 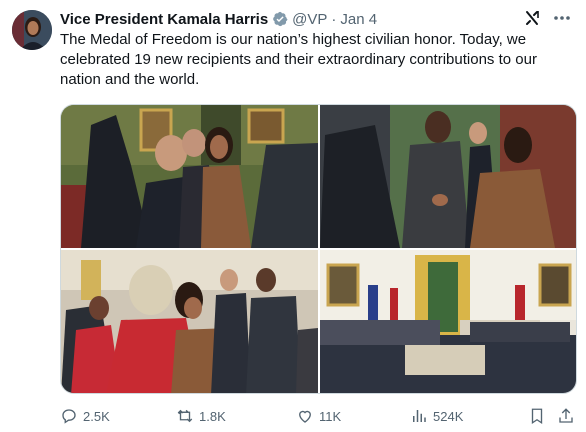 What do you see at coordinates (537, 416) in the screenshot?
I see `bookmark-icon` at bounding box center [537, 416].